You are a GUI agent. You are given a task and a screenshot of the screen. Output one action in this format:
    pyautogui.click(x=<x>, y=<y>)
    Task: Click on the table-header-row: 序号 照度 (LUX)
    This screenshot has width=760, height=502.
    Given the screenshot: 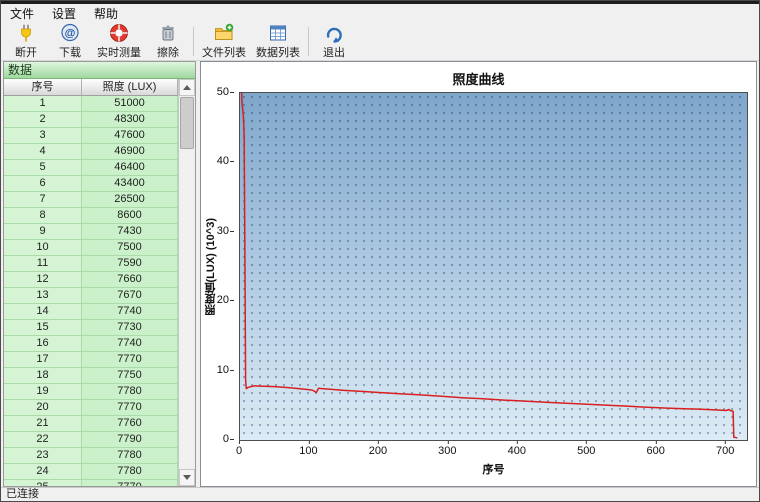 What is the action you would take?
    pyautogui.click(x=91, y=87)
    